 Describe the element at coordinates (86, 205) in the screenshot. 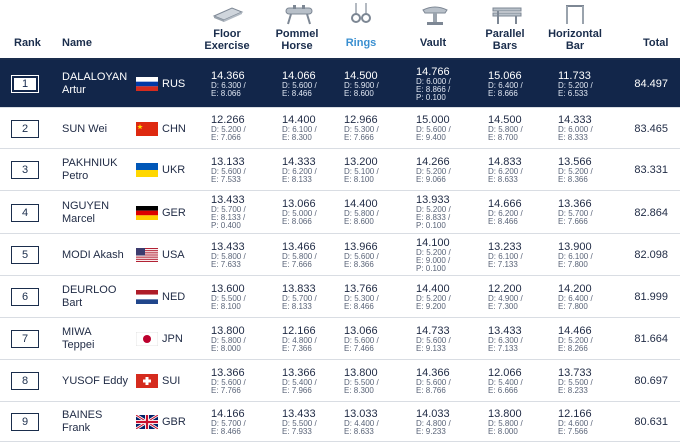

I see `athlete-surname: NGUYEN` at that location.